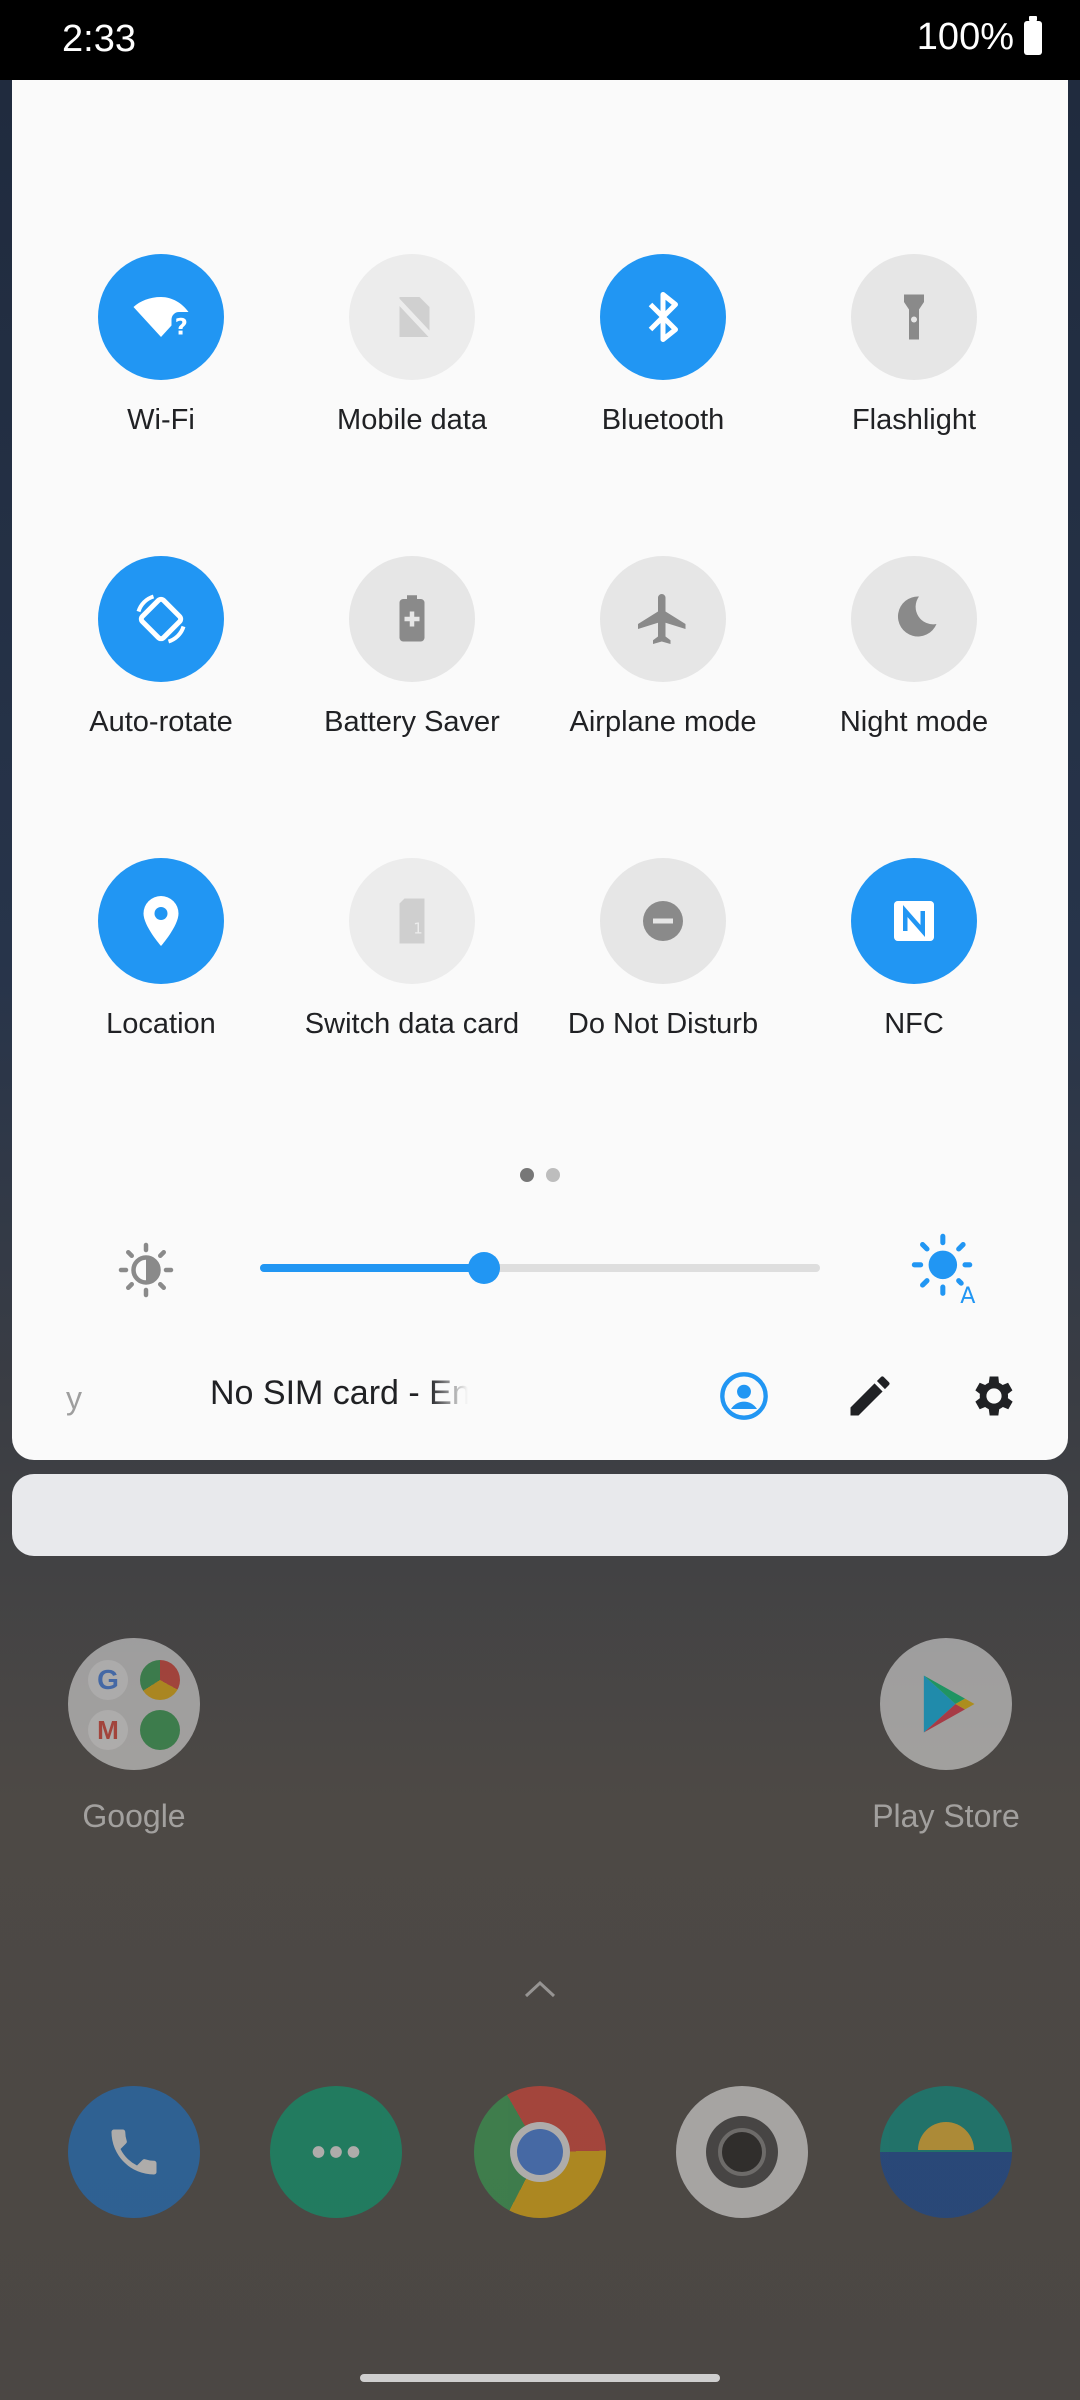  I want to click on status-time: 2:33, so click(99, 39).